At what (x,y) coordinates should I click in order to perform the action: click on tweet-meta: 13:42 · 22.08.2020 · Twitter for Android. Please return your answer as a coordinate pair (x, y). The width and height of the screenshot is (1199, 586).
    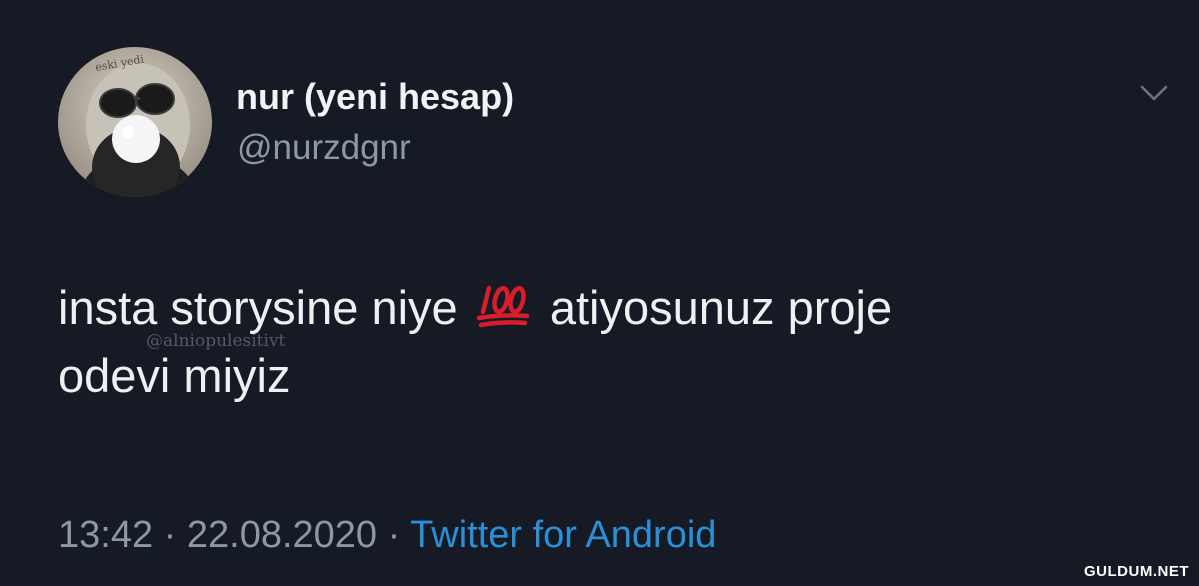
    Looking at the image, I should click on (387, 535).